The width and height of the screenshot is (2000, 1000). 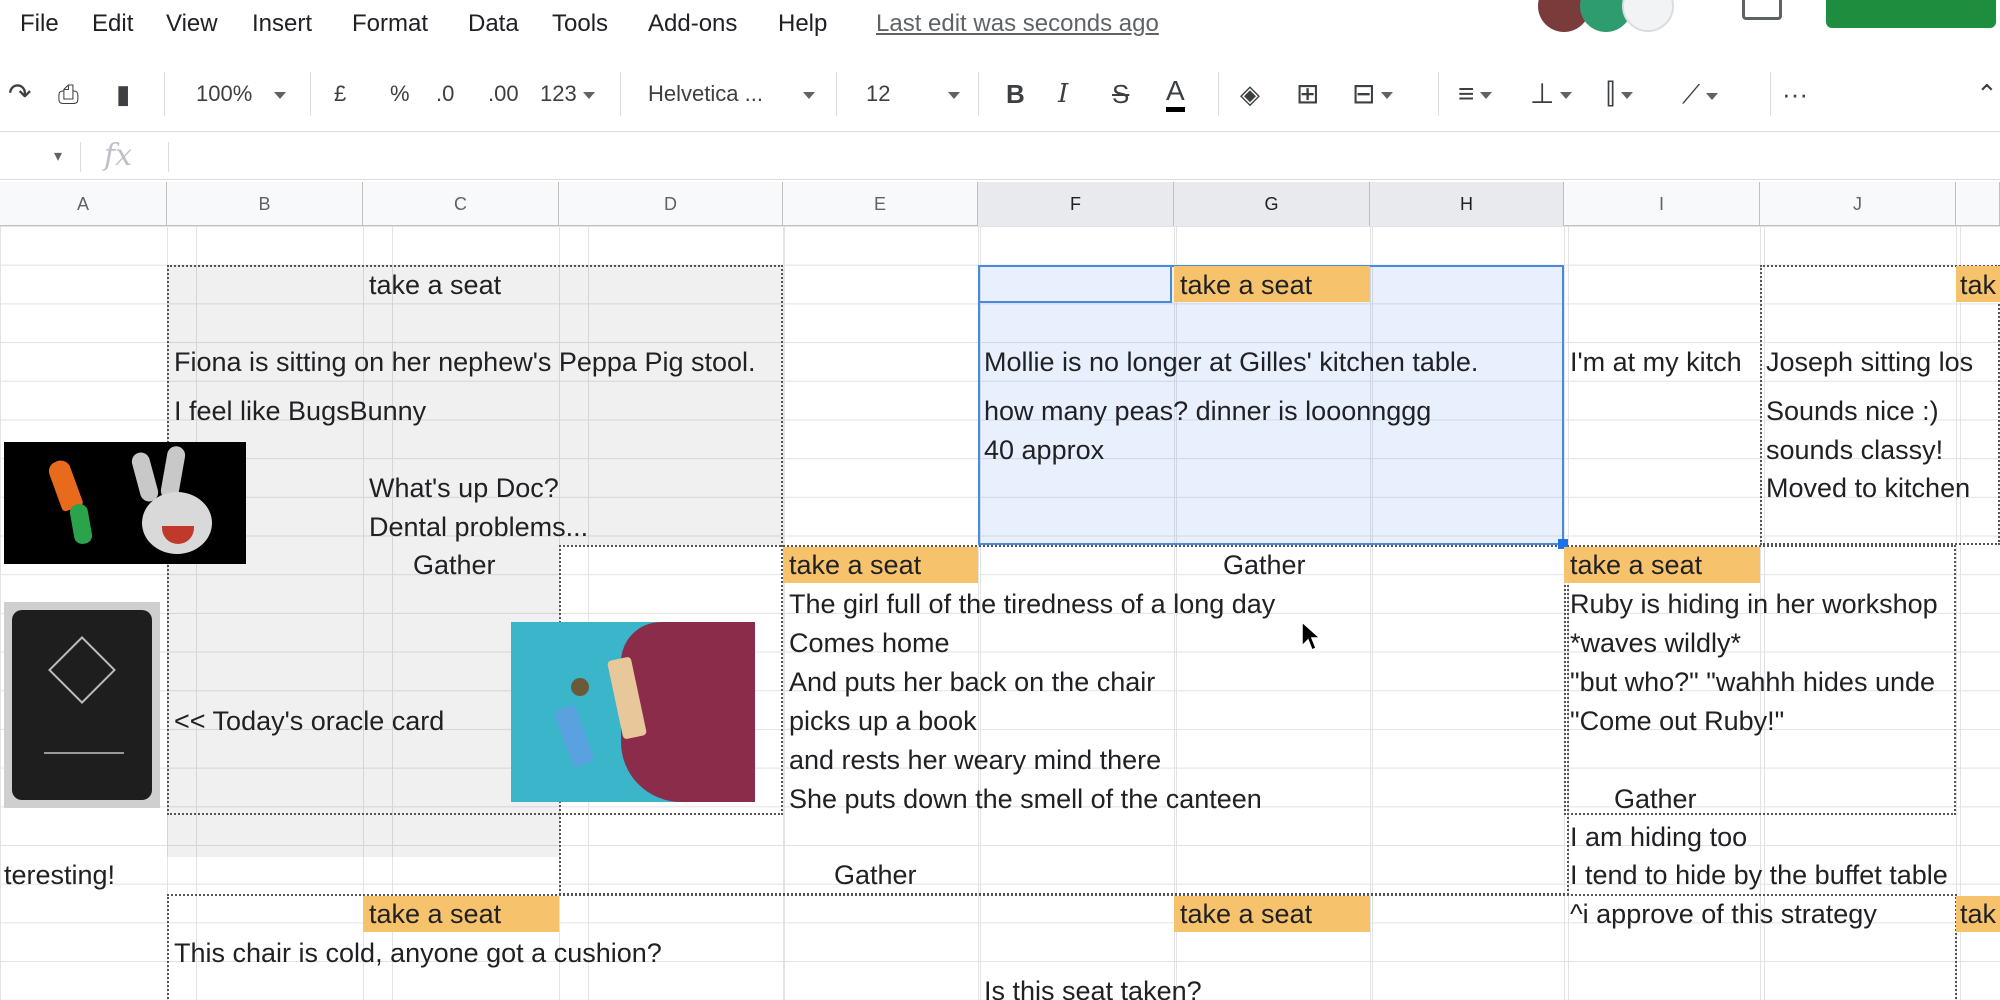 I want to click on borders-icon: ⊞, so click(x=1307, y=94).